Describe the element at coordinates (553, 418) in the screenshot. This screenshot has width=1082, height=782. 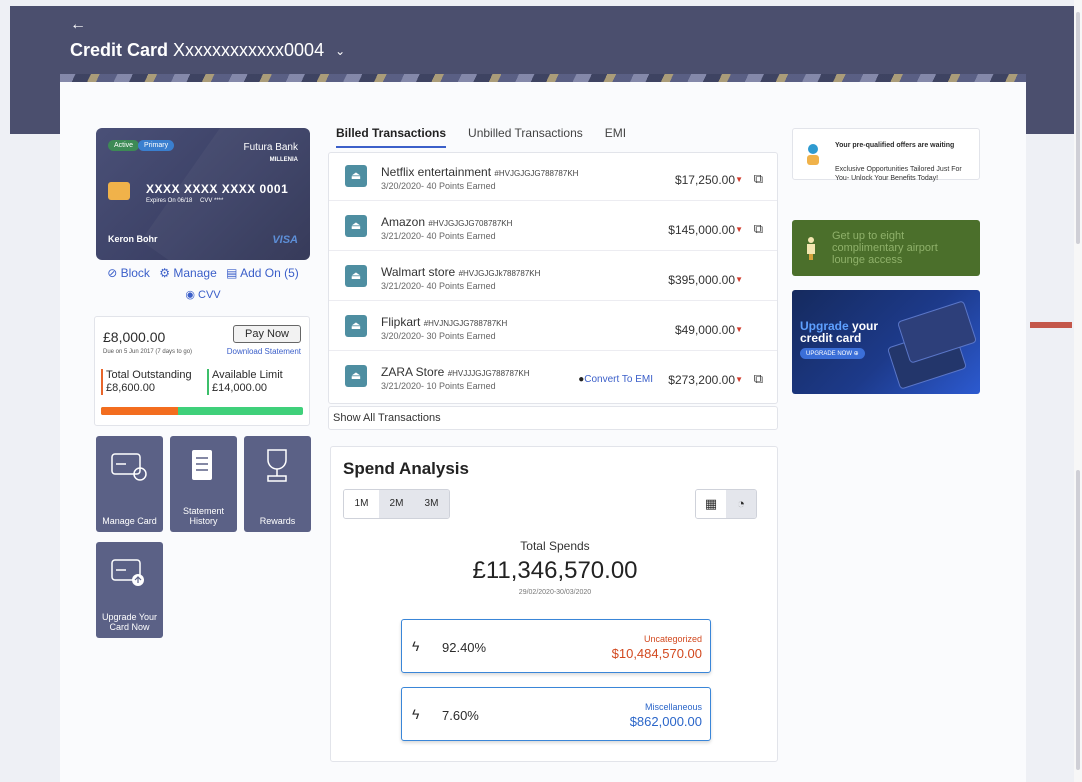
I see `show-all-transactions-link: Show All Transactions` at that location.